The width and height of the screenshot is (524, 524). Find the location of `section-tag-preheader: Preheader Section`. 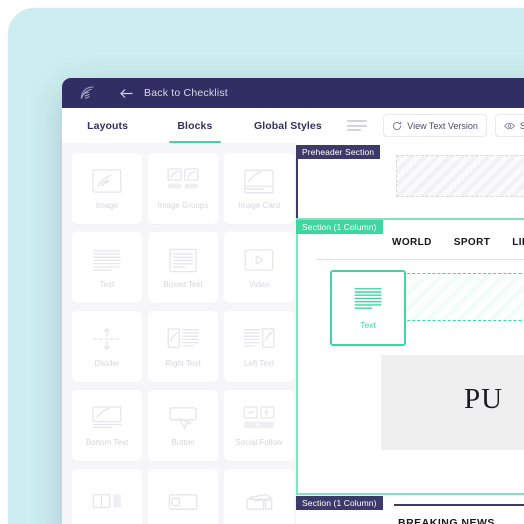

section-tag-preheader: Preheader Section is located at coordinates (338, 152).